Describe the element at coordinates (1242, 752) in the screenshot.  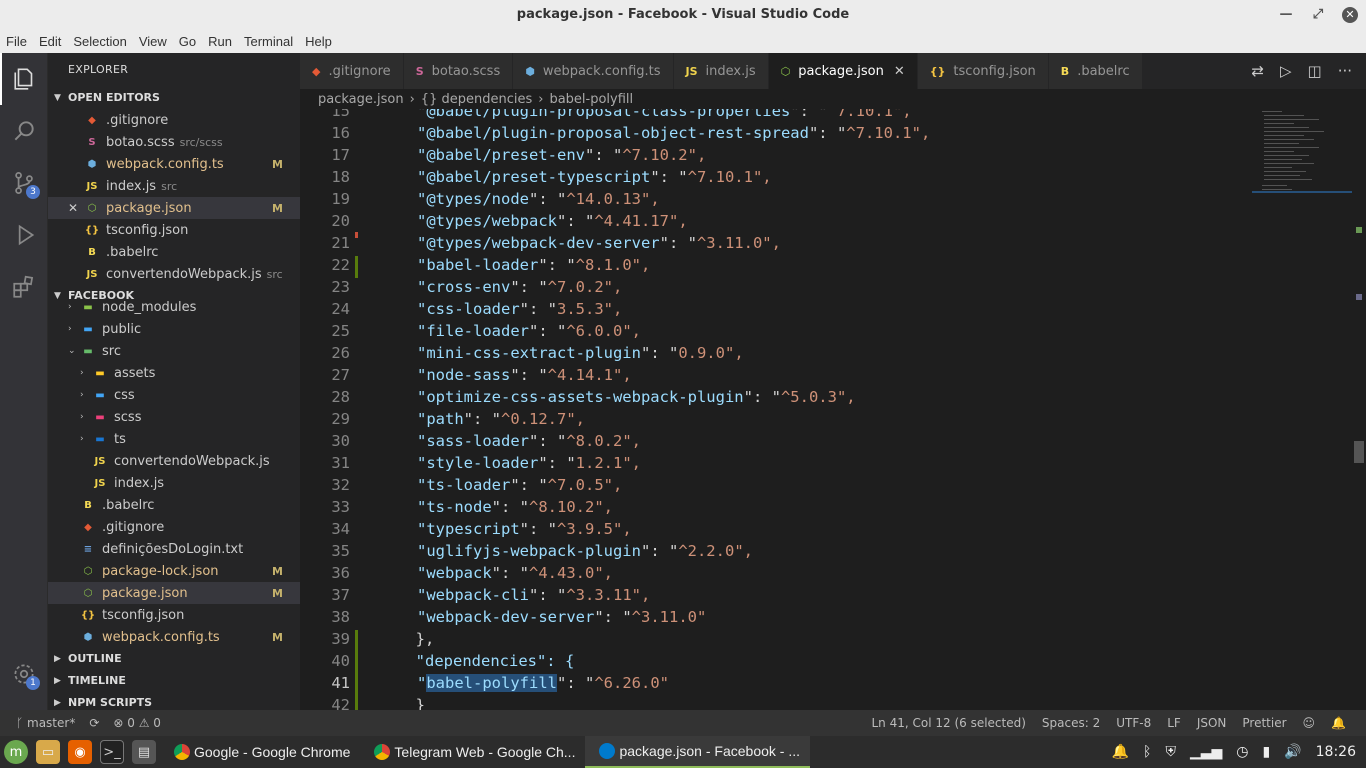
I see `update-icon: ◷` at that location.